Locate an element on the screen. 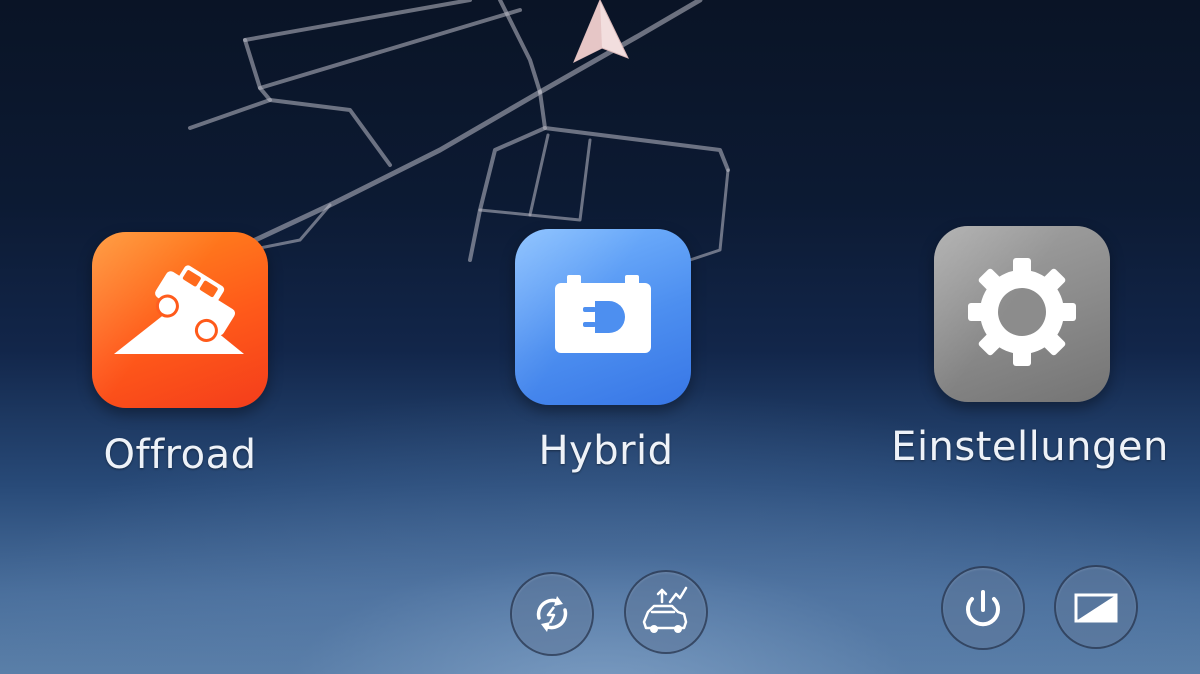  sync-button is located at coordinates (552, 614).